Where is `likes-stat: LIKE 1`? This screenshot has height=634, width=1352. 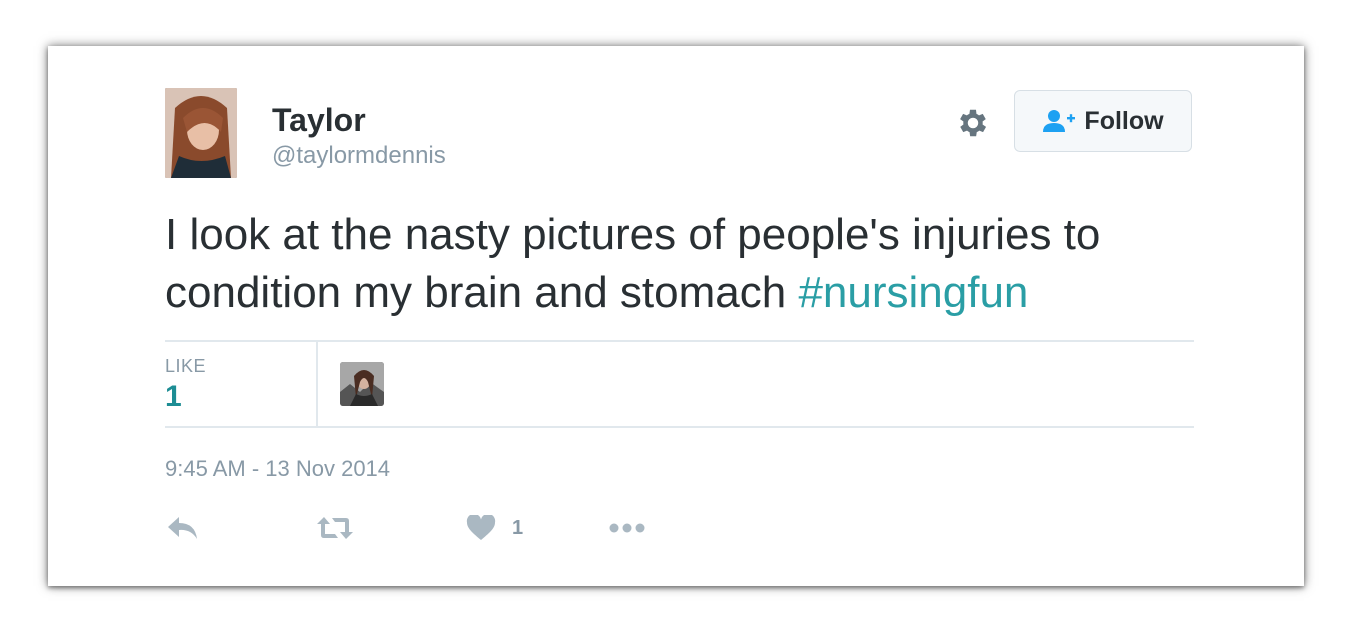
likes-stat: LIKE 1 is located at coordinates (241, 385).